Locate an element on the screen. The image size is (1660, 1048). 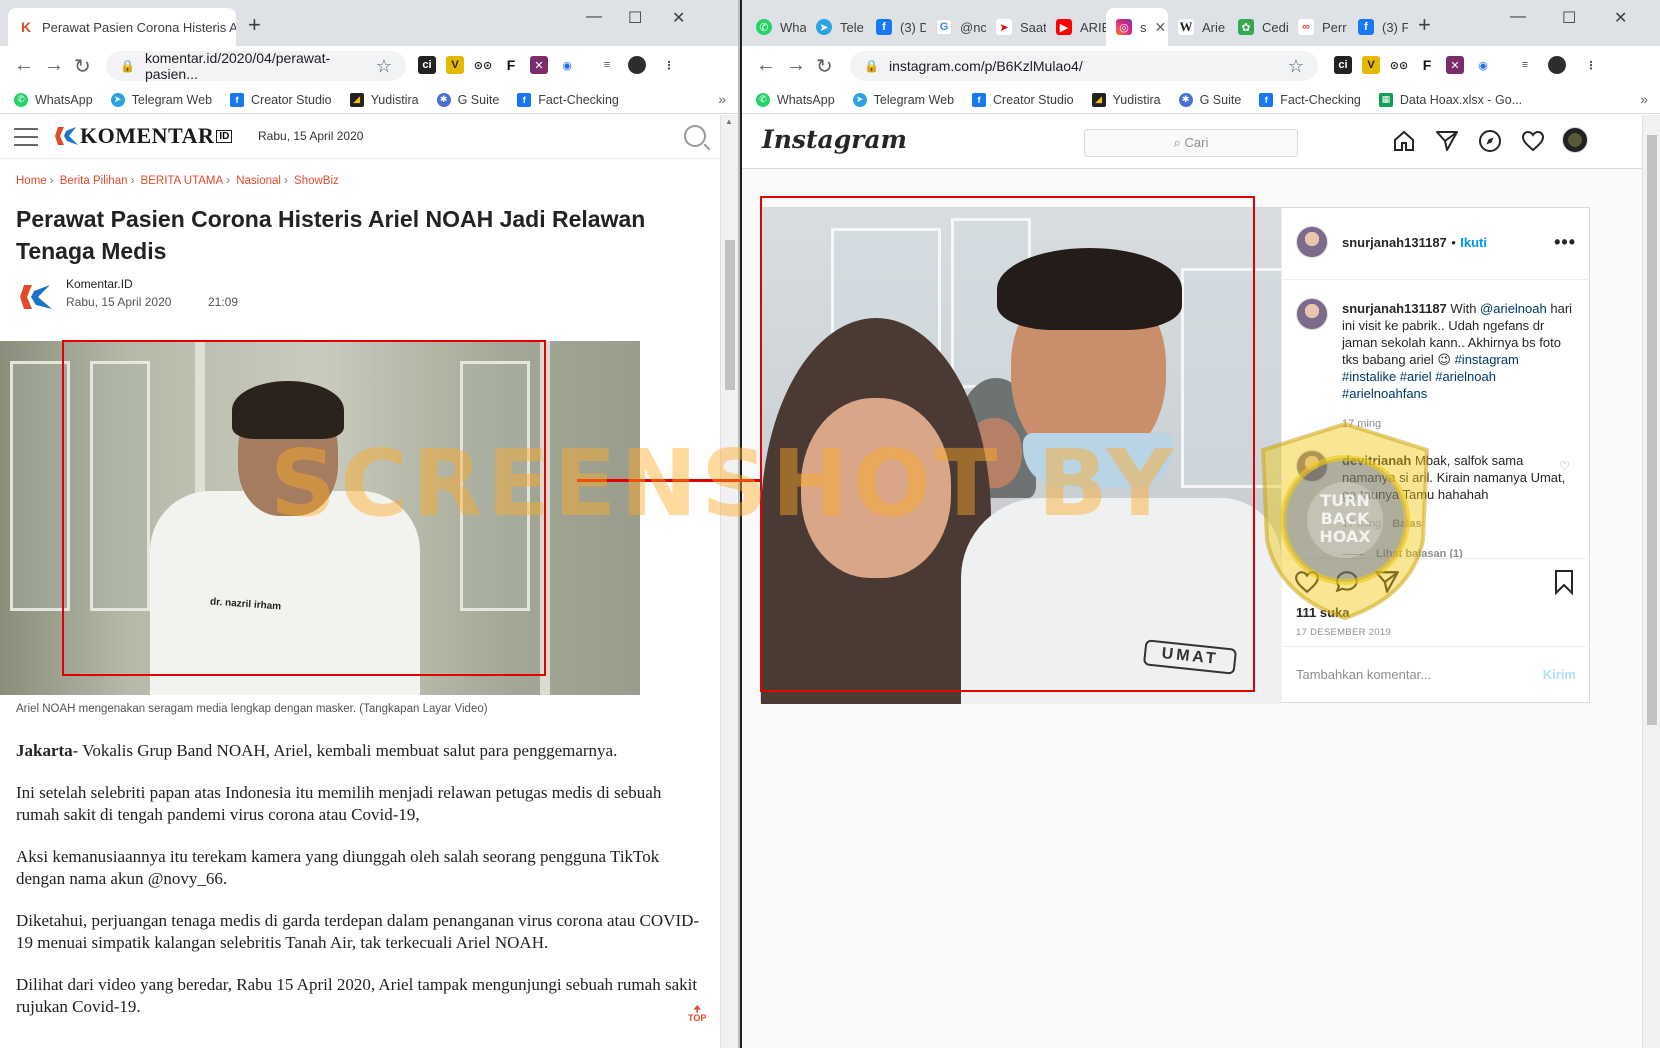
author-name: Komentar.ID is located at coordinates (99, 284).